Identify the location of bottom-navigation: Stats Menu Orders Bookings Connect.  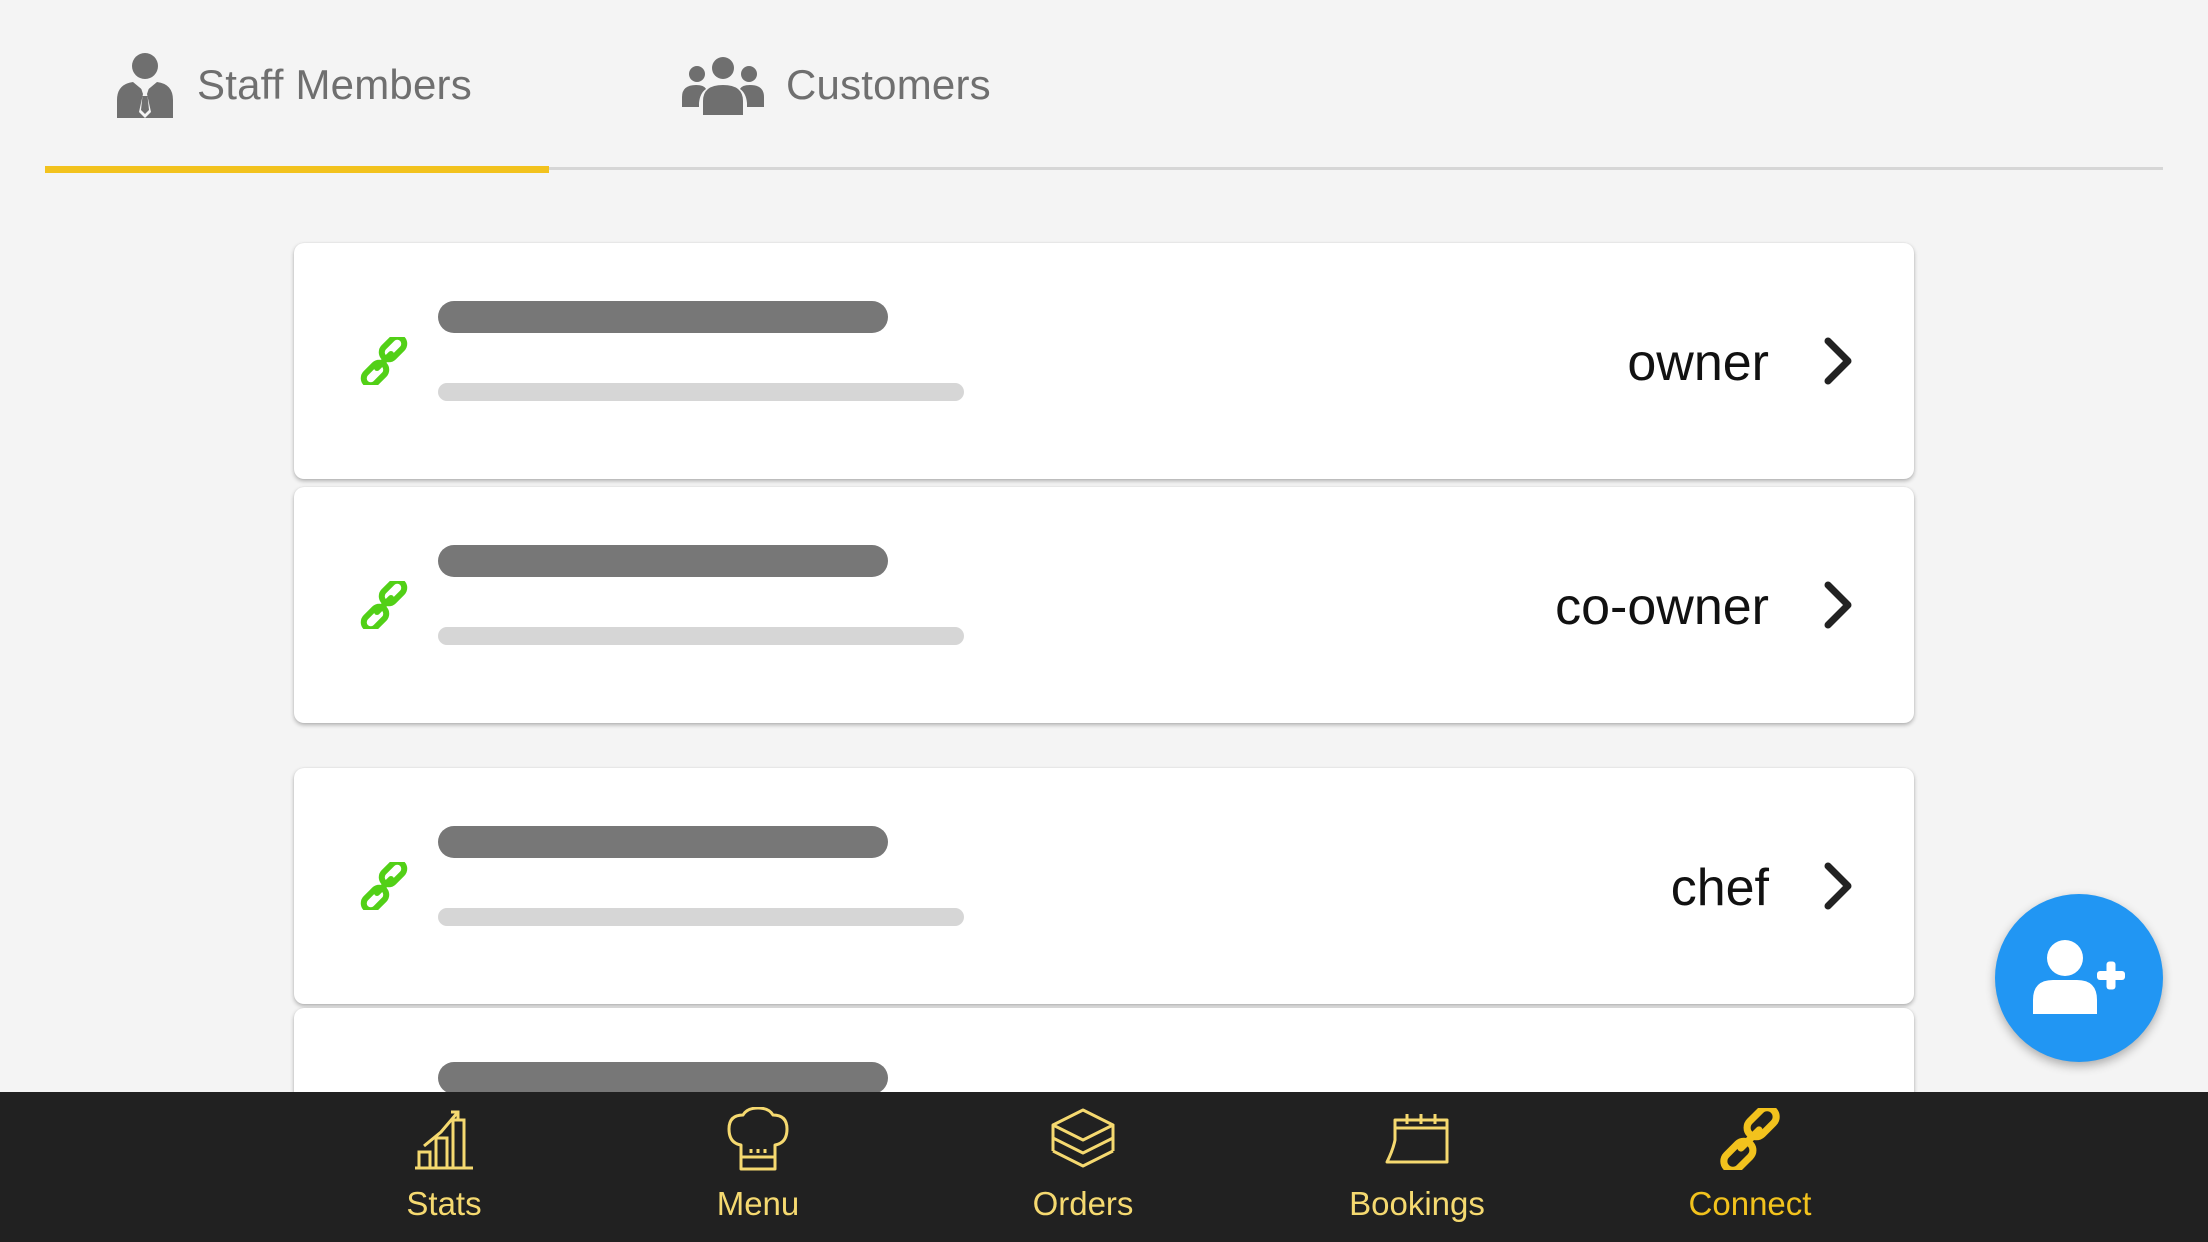
(1104, 1167).